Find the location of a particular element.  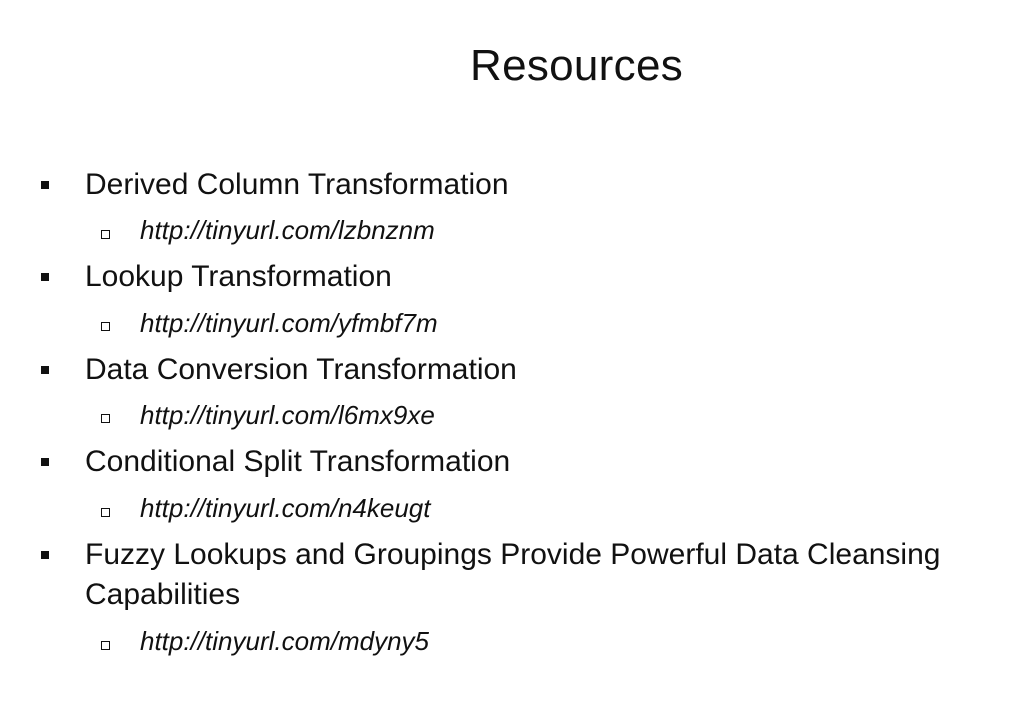

slide-title: Resources is located at coordinates (577, 65).